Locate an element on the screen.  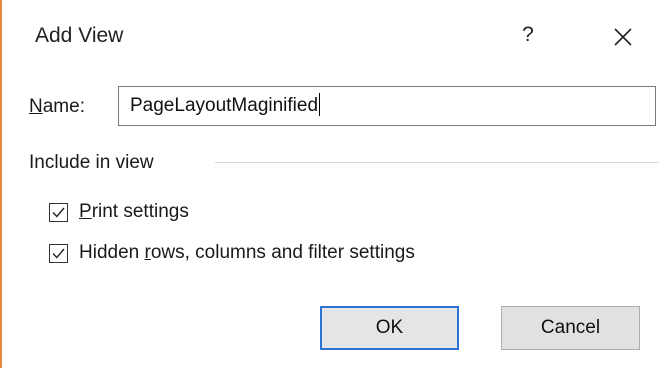
print-settings-accelerator: P is located at coordinates (85, 211).